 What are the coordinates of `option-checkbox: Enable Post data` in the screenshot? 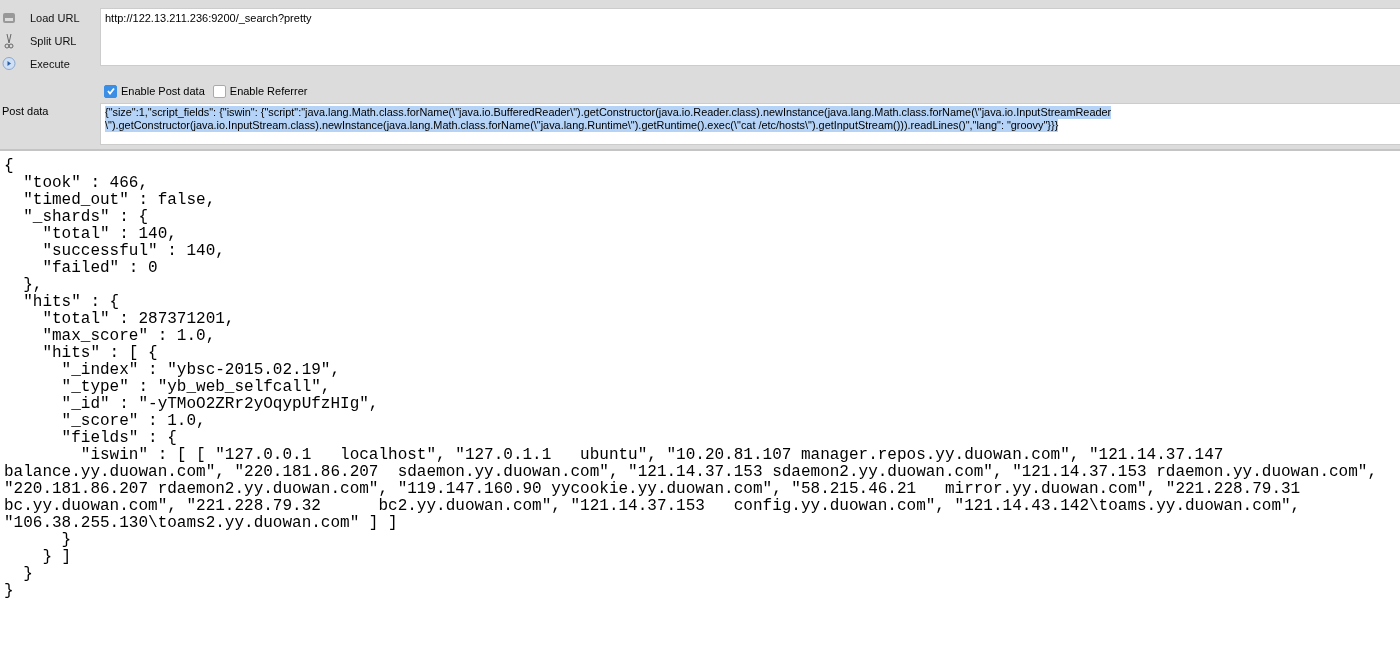 It's located at (154, 91).